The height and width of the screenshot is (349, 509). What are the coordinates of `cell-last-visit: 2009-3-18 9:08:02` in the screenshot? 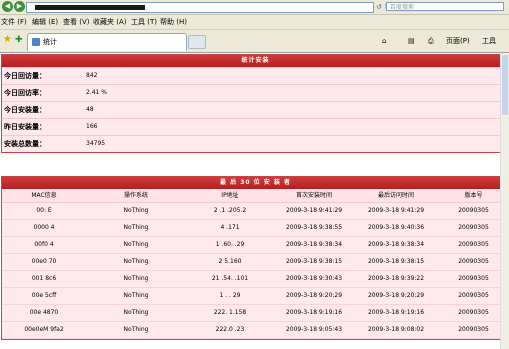 It's located at (396, 329).